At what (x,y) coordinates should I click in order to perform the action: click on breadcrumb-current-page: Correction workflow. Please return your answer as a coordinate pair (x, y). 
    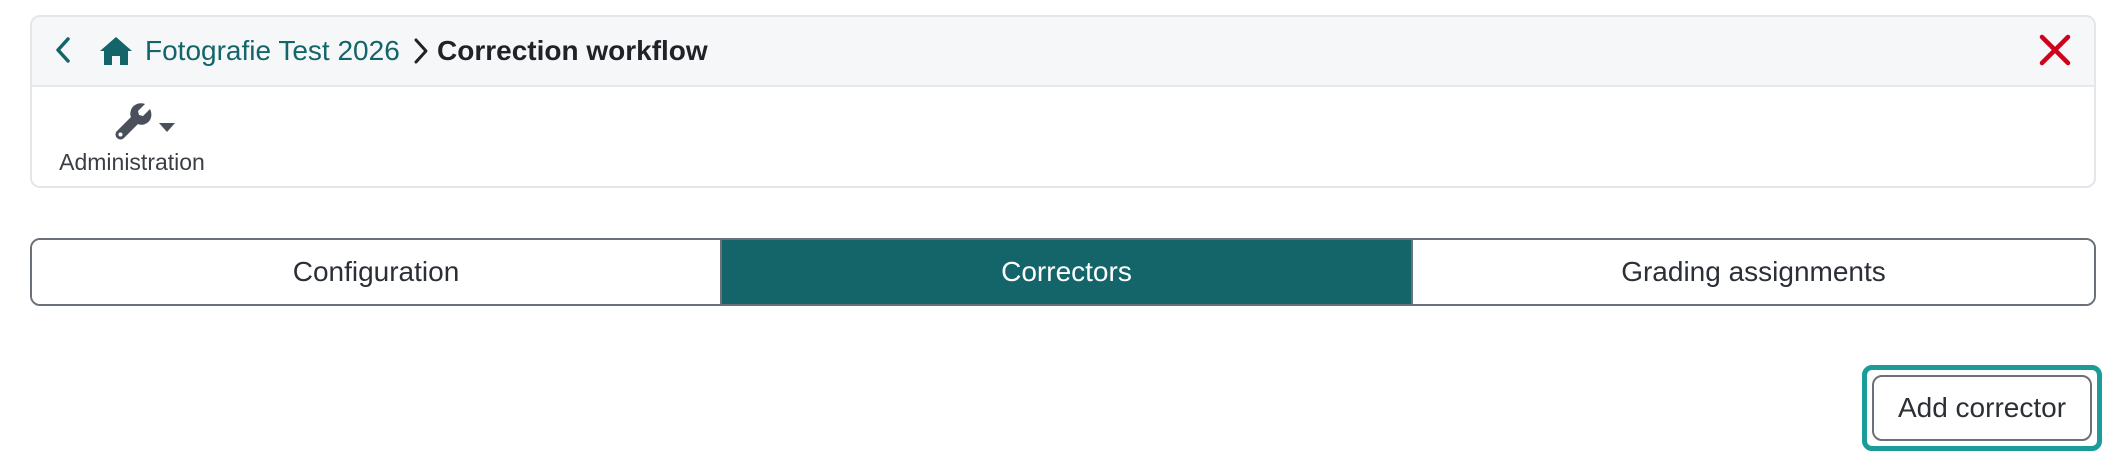
    Looking at the image, I should click on (572, 50).